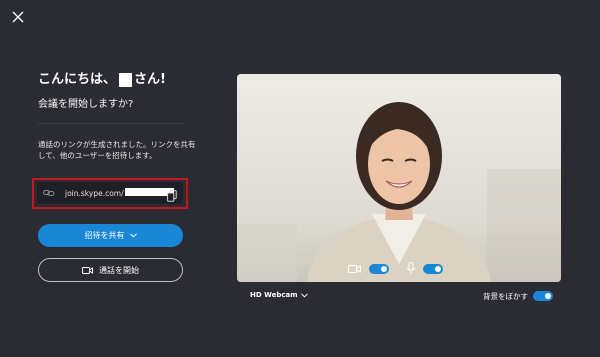 This screenshot has height=357, width=600. I want to click on share-invite-button: 招待を共有, so click(110, 235).